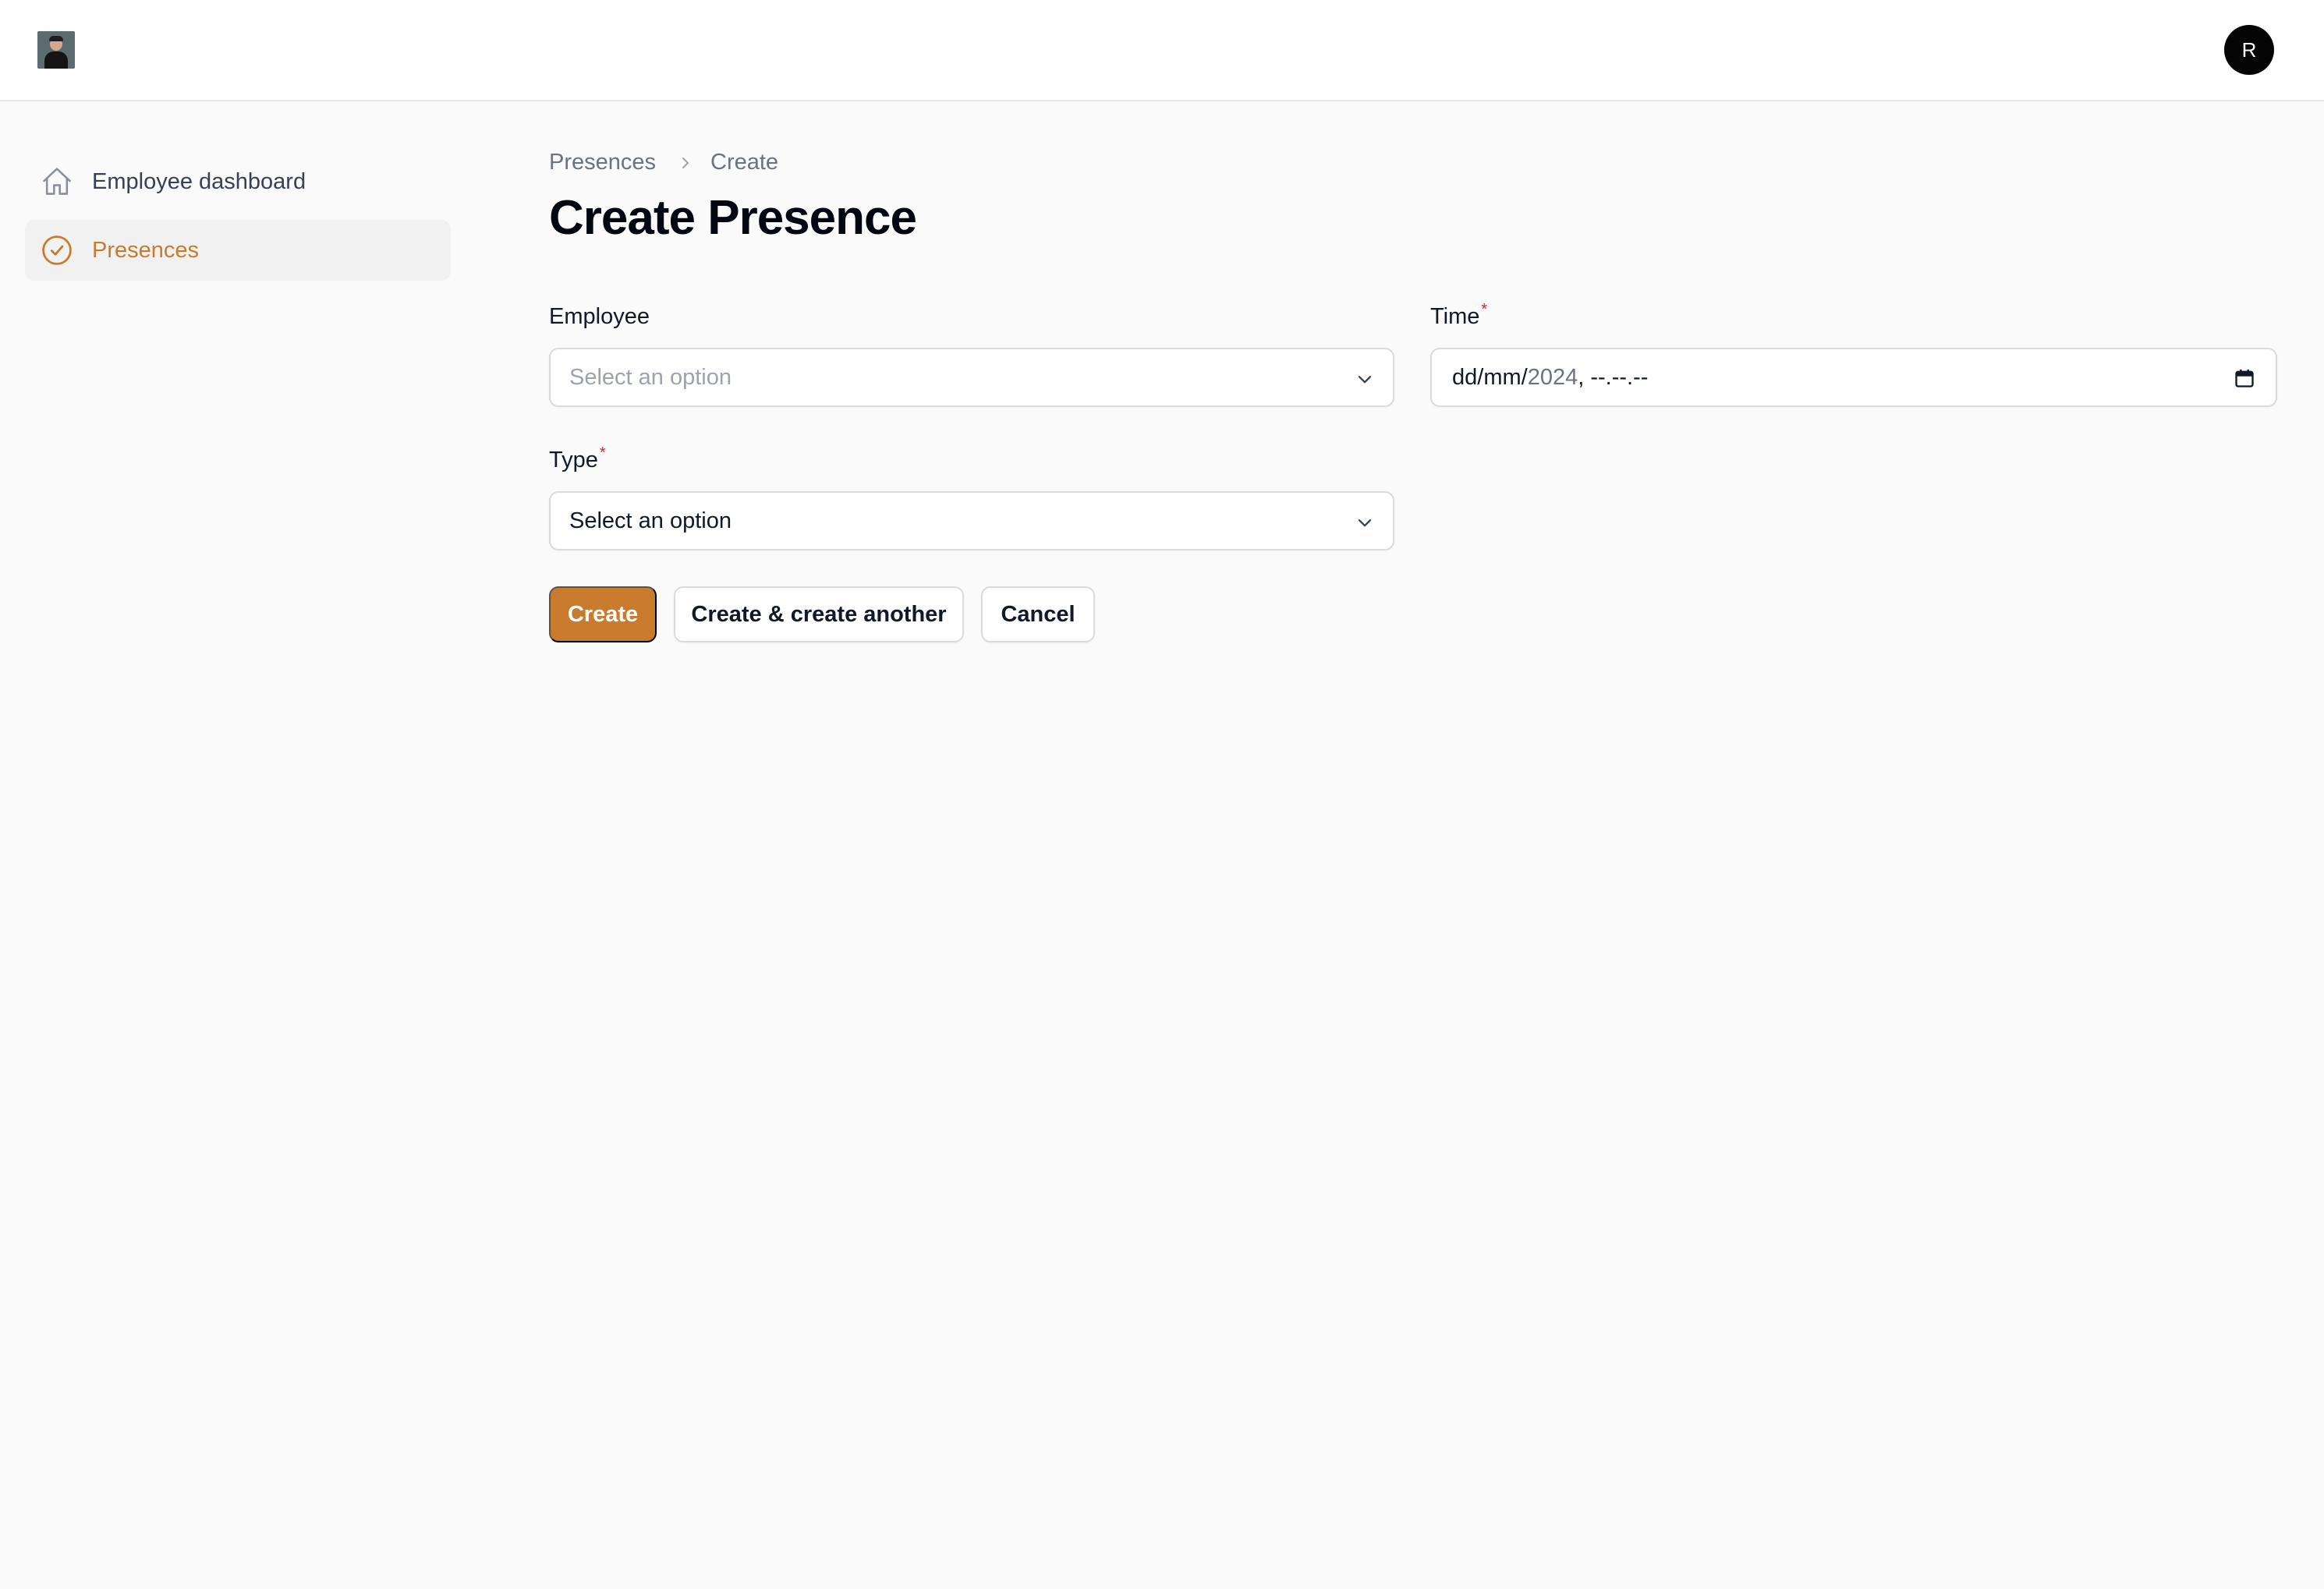 This screenshot has width=2324, height=1589. Describe the element at coordinates (2244, 381) in the screenshot. I see `calendar-icon` at that location.